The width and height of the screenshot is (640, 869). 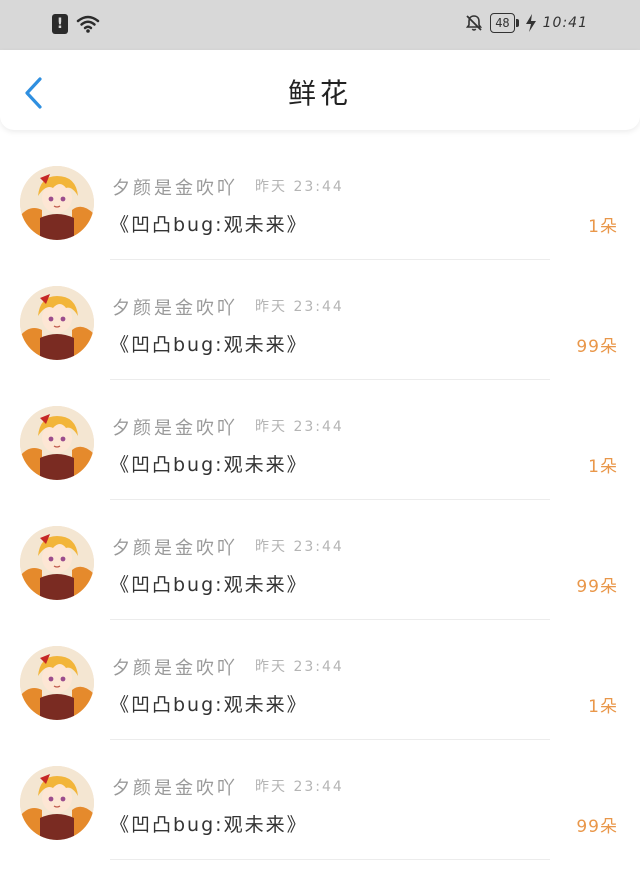 I want to click on battery-icon: 48, so click(x=505, y=23).